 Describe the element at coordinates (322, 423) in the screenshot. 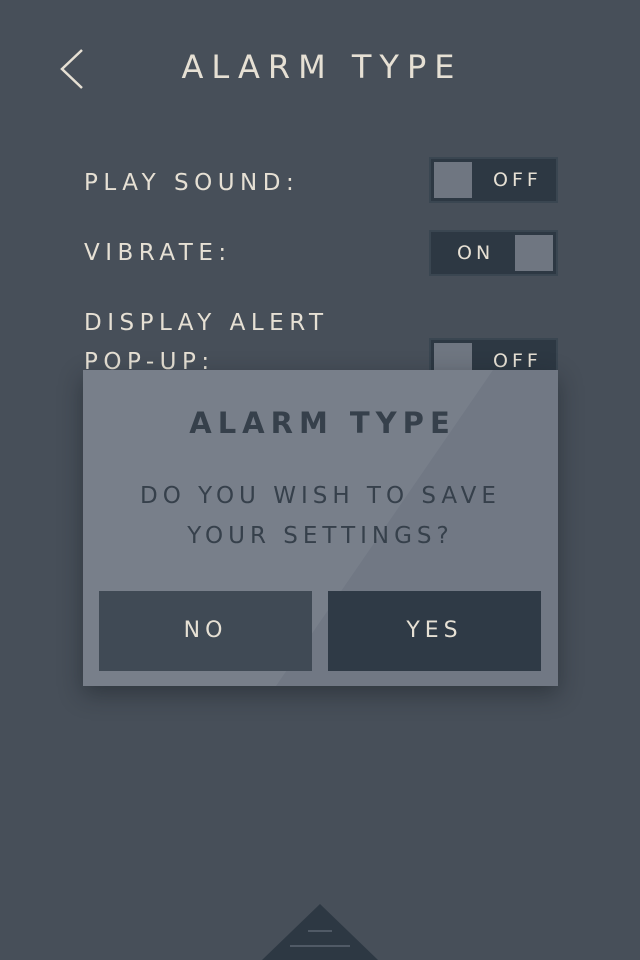

I see `dialog-title: ALARM TYPE` at that location.